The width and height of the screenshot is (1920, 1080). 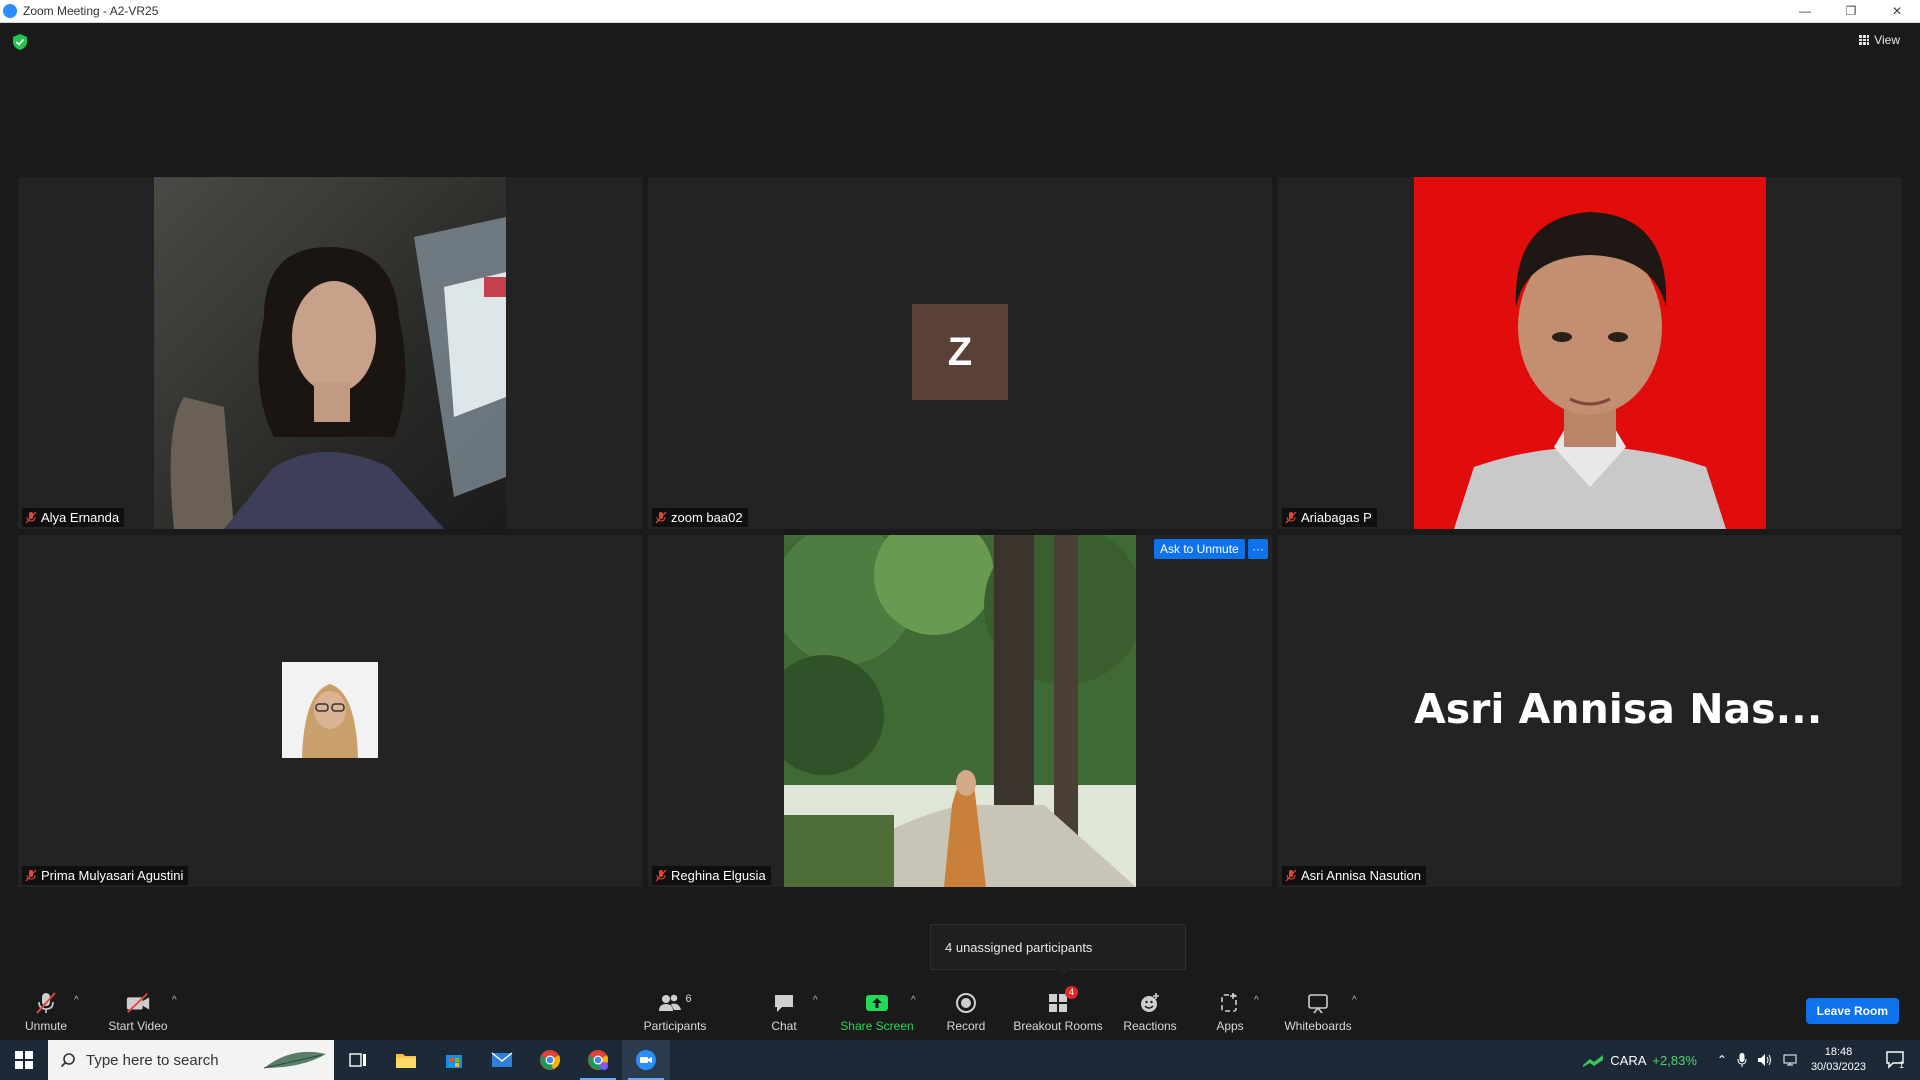 I want to click on whiteboards-button: Whiteboards, so click(x=1318, y=1011).